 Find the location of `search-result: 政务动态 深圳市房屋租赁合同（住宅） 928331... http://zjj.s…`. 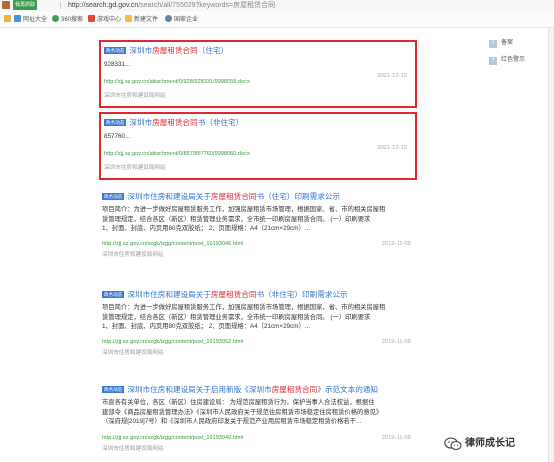

search-result: 政务动态 深圳市房屋租赁合同（住宅） 928331... http://zjj.s… is located at coordinates (258, 74).